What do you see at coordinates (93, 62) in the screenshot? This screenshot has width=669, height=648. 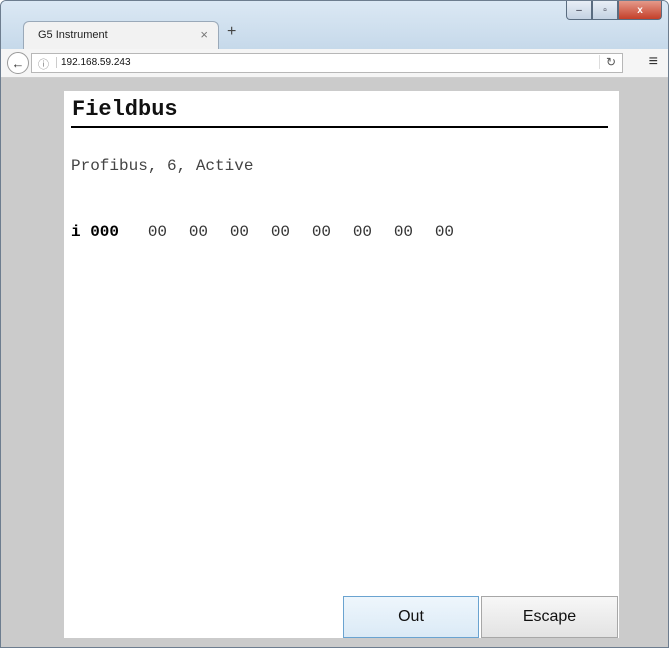 I see `url-text: 192.168.59.243` at bounding box center [93, 62].